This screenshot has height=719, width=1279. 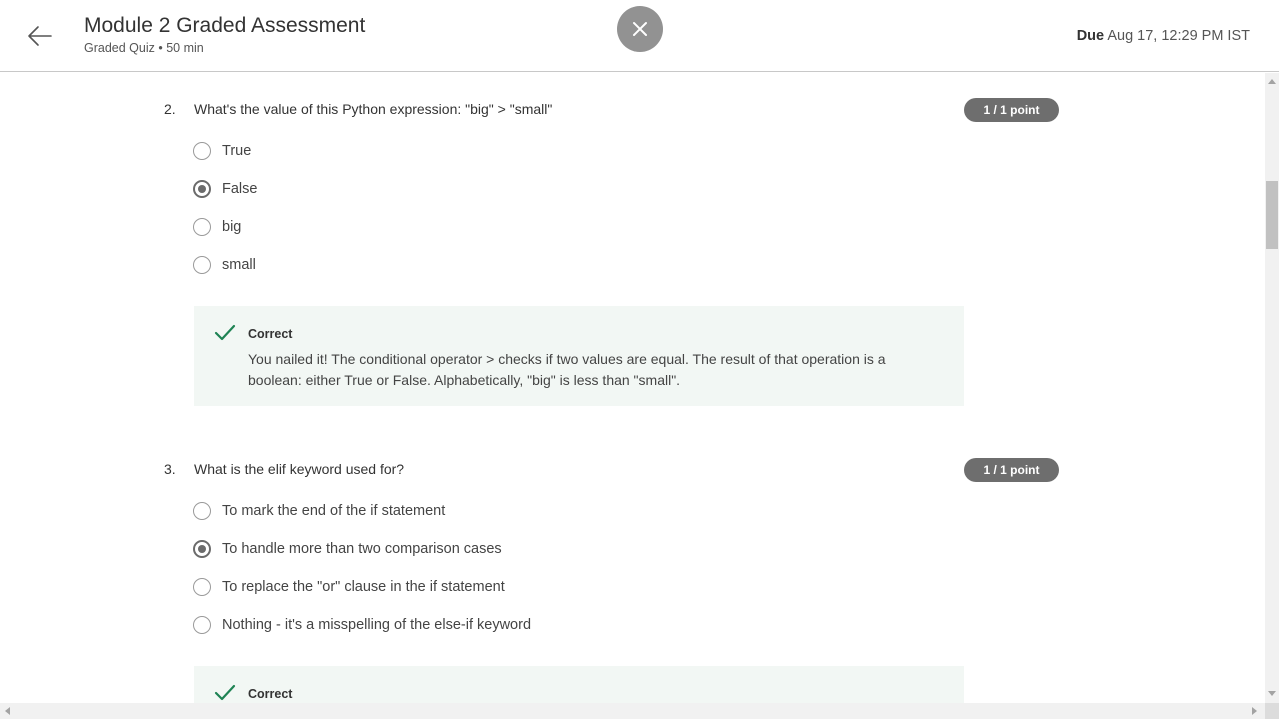 I want to click on horizontal-scrollbar, so click(x=632, y=711).